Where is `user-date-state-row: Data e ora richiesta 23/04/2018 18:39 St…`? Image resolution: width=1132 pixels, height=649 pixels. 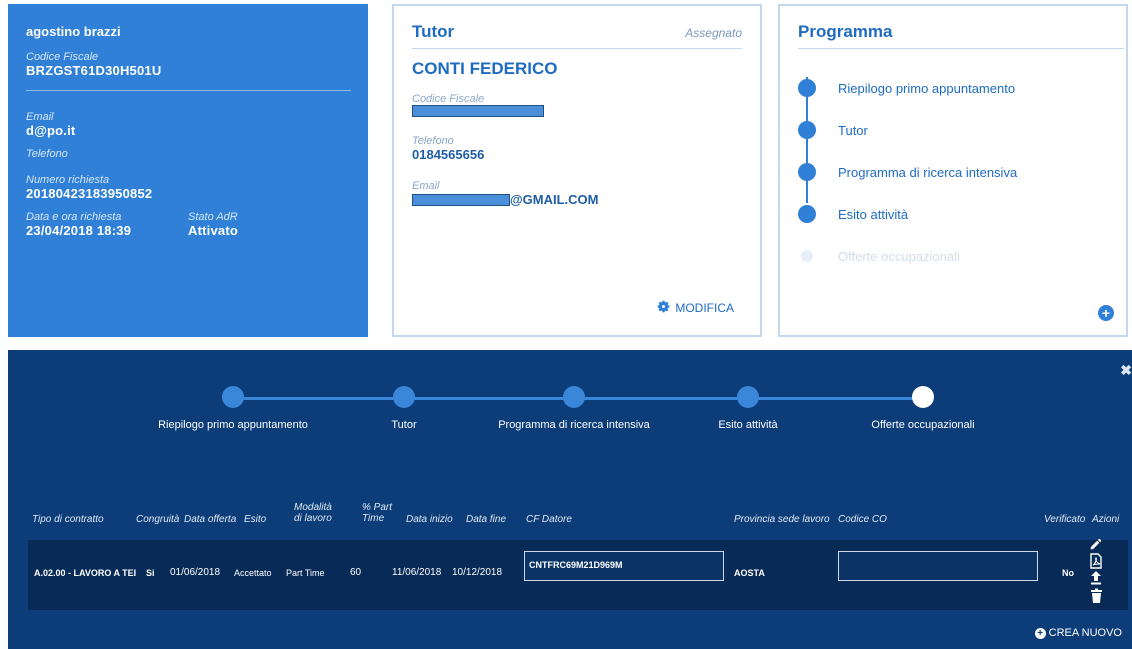
user-date-state-row: Data e ora richiesta 23/04/2018 18:39 St… is located at coordinates (188, 229).